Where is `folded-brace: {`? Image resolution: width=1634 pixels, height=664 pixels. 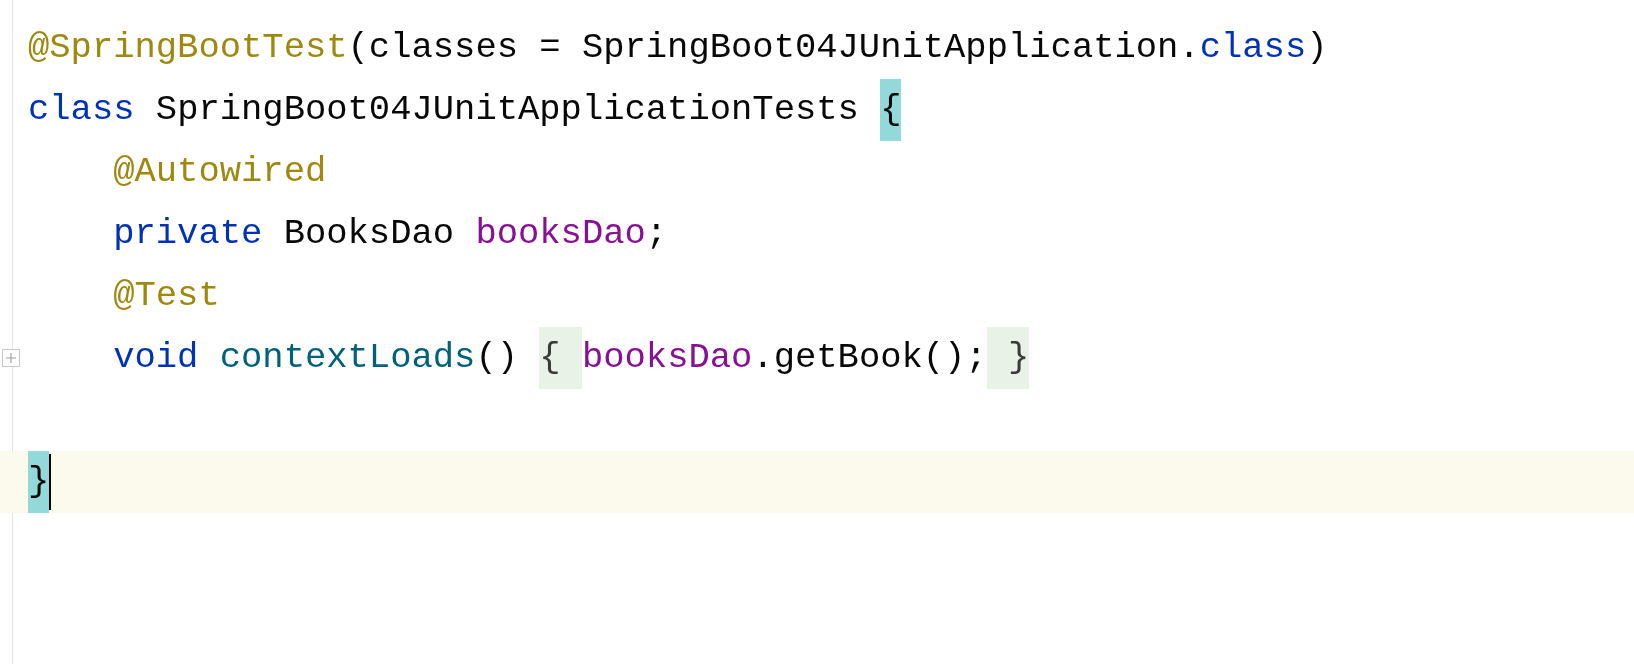 folded-brace: { is located at coordinates (560, 358).